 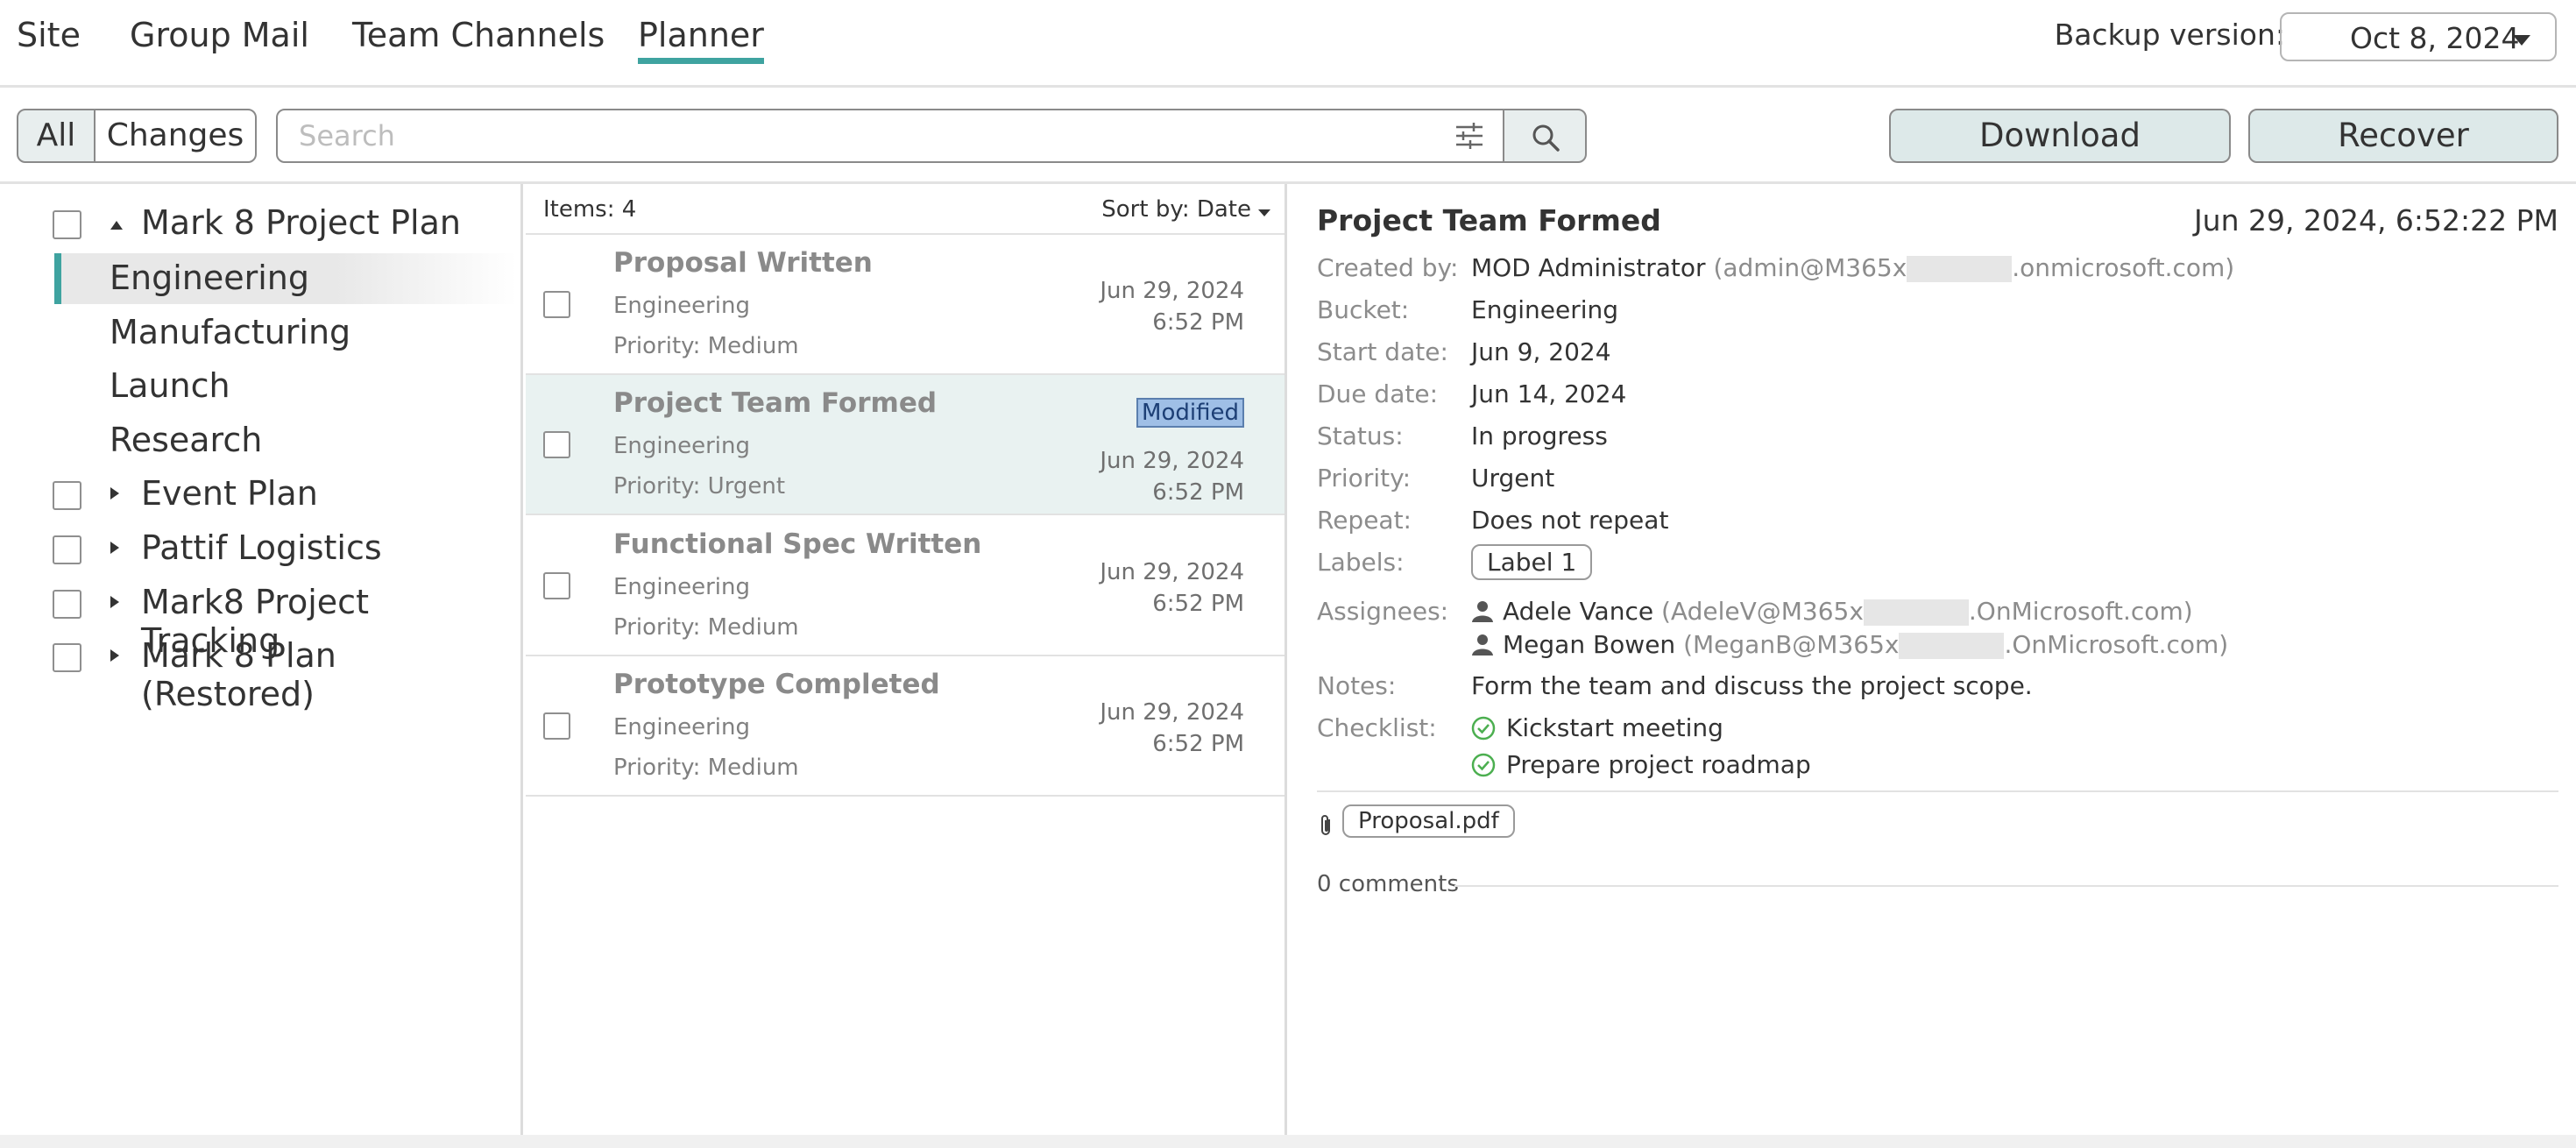 I want to click on field-key: Repeat:, so click(x=1364, y=520).